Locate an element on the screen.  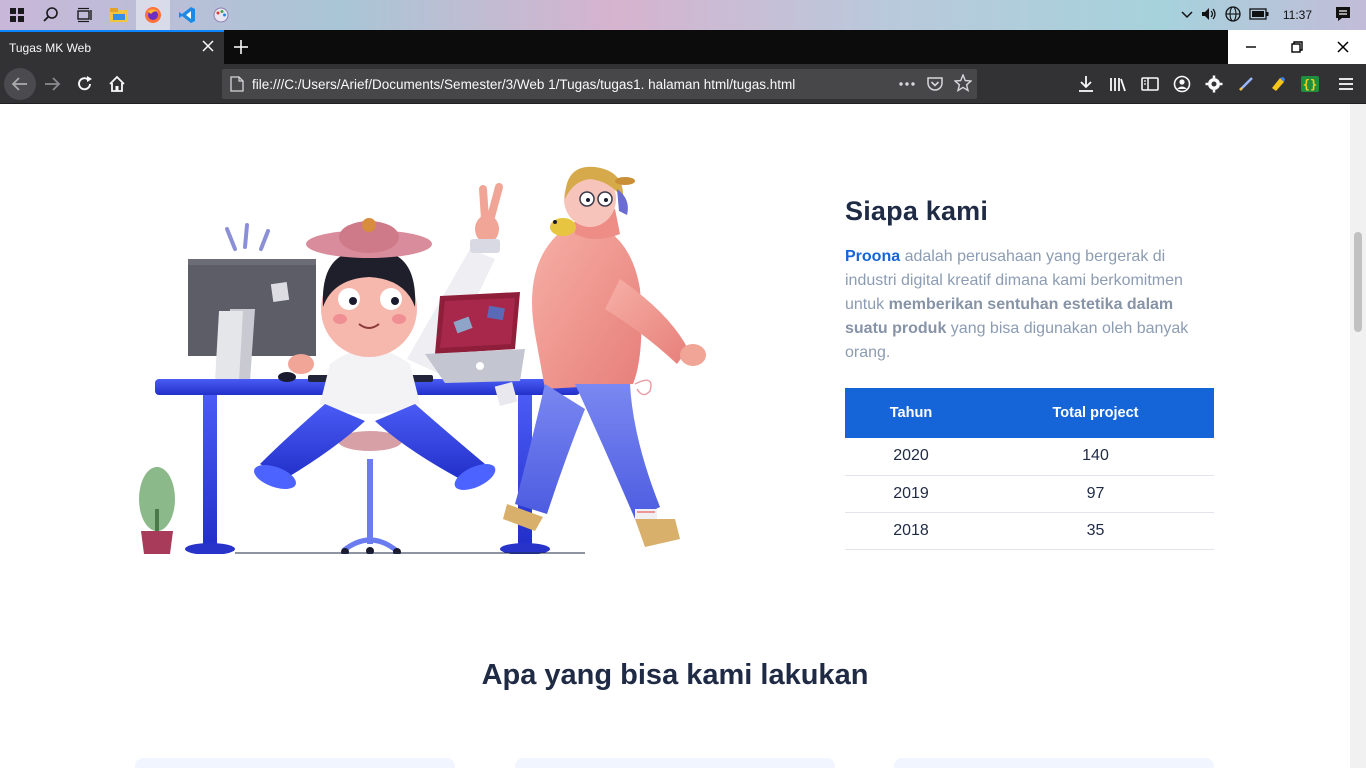
tab-close-icon is located at coordinates (208, 48).